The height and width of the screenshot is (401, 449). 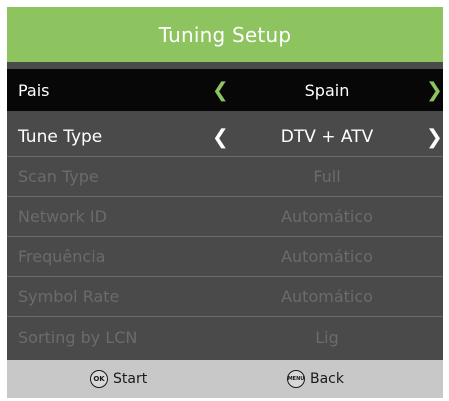 What do you see at coordinates (296, 379) in the screenshot?
I see `menu-button-icon: MENU` at bounding box center [296, 379].